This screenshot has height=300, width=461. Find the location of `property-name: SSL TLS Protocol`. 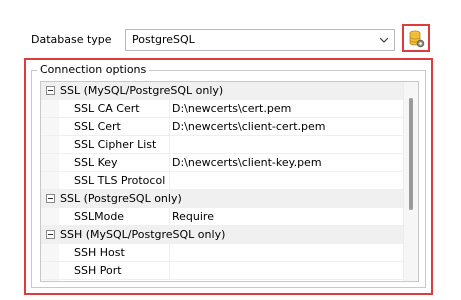

property-name: SSL TLS Protocol is located at coordinates (120, 180).